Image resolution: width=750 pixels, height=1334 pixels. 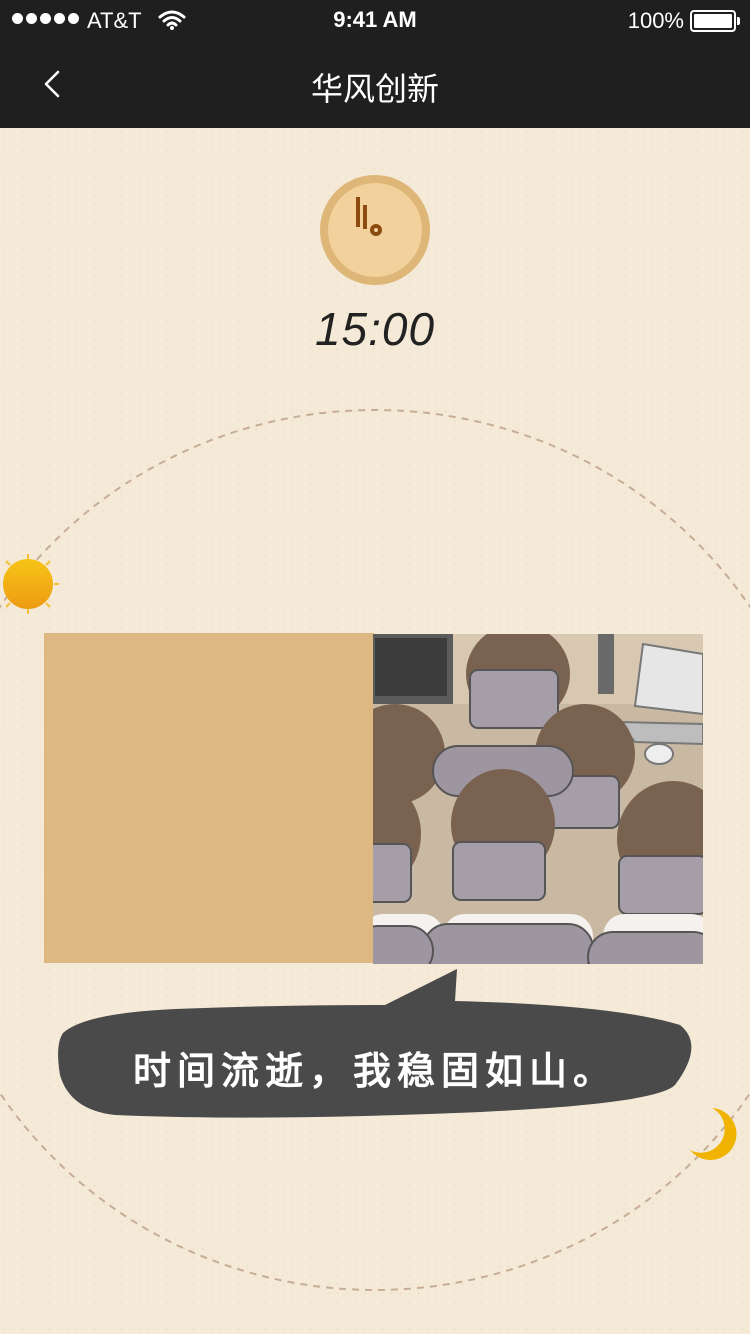 I want to click on image-placeholder, so click(x=209, y=798).